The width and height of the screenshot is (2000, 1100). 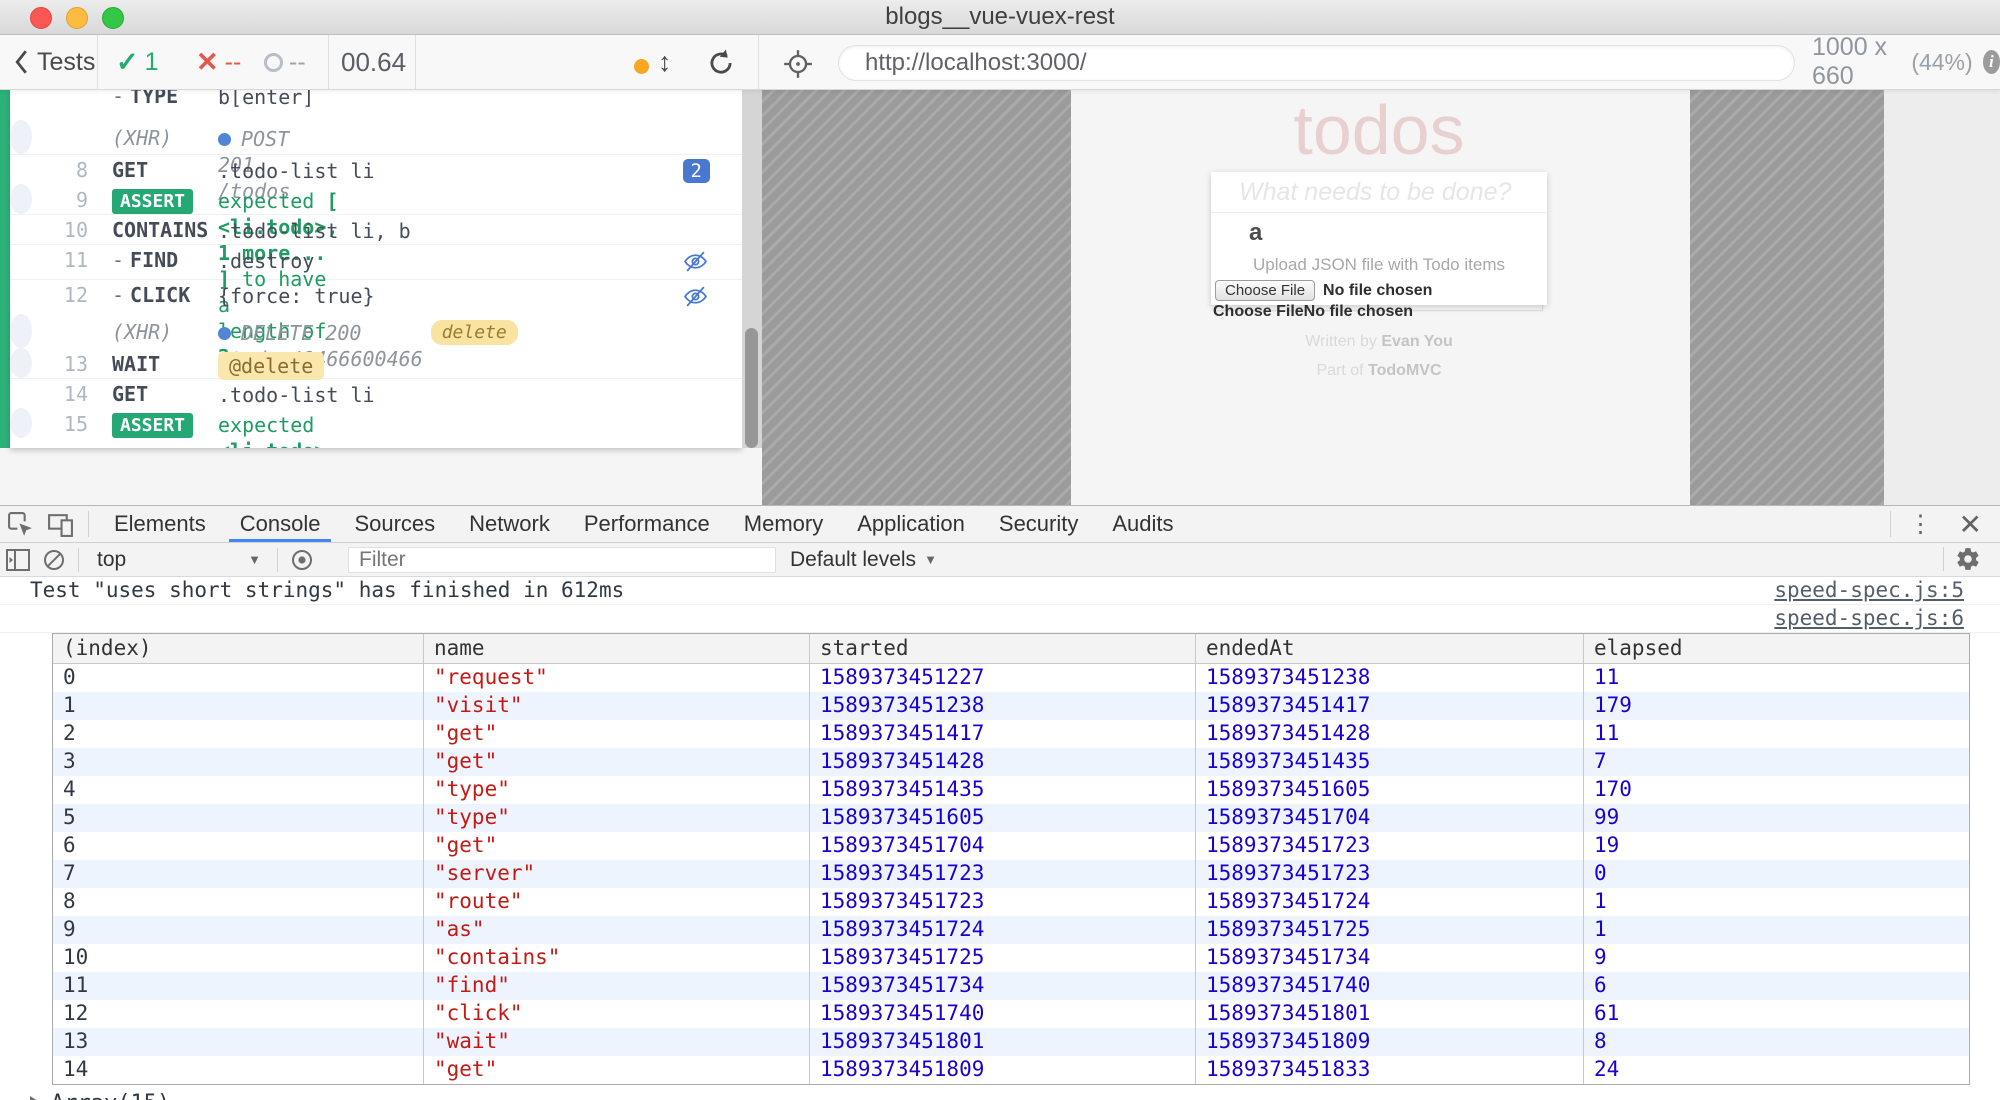 What do you see at coordinates (160, 425) in the screenshot?
I see `log-command-name: ASSERT` at bounding box center [160, 425].